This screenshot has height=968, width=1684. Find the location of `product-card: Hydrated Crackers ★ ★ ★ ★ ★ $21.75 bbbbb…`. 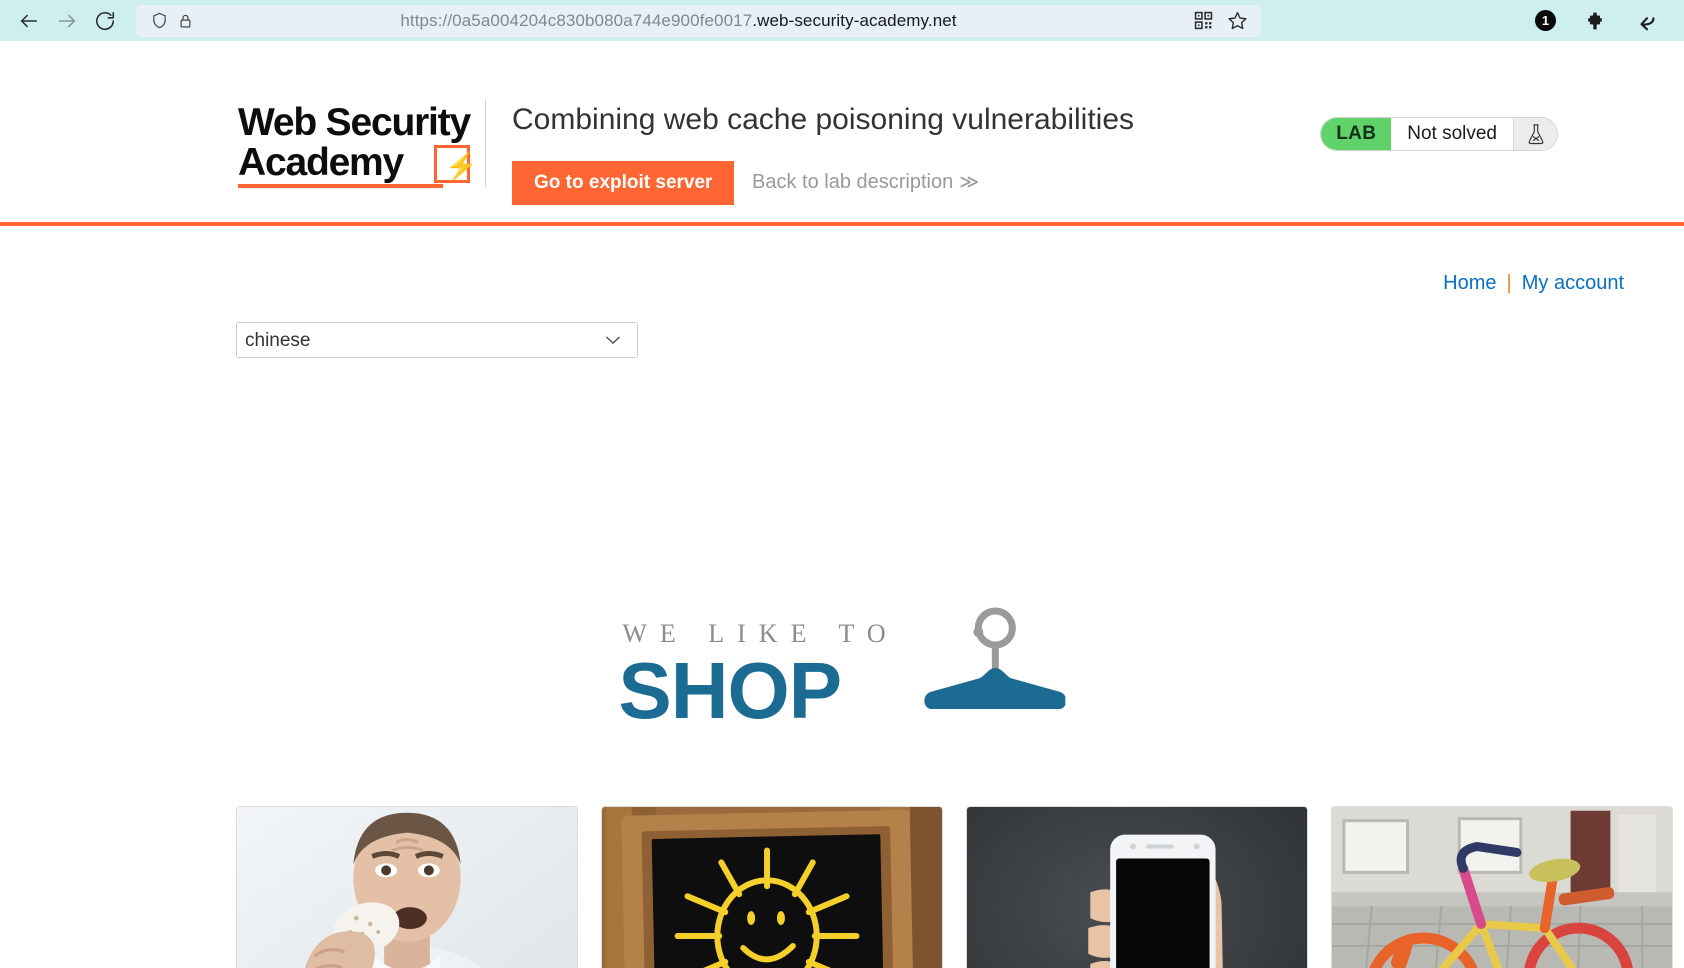

product-card: Hydrated Crackers ★ ★ ★ ★ ★ $21.75 bbbbb… is located at coordinates (407, 887).